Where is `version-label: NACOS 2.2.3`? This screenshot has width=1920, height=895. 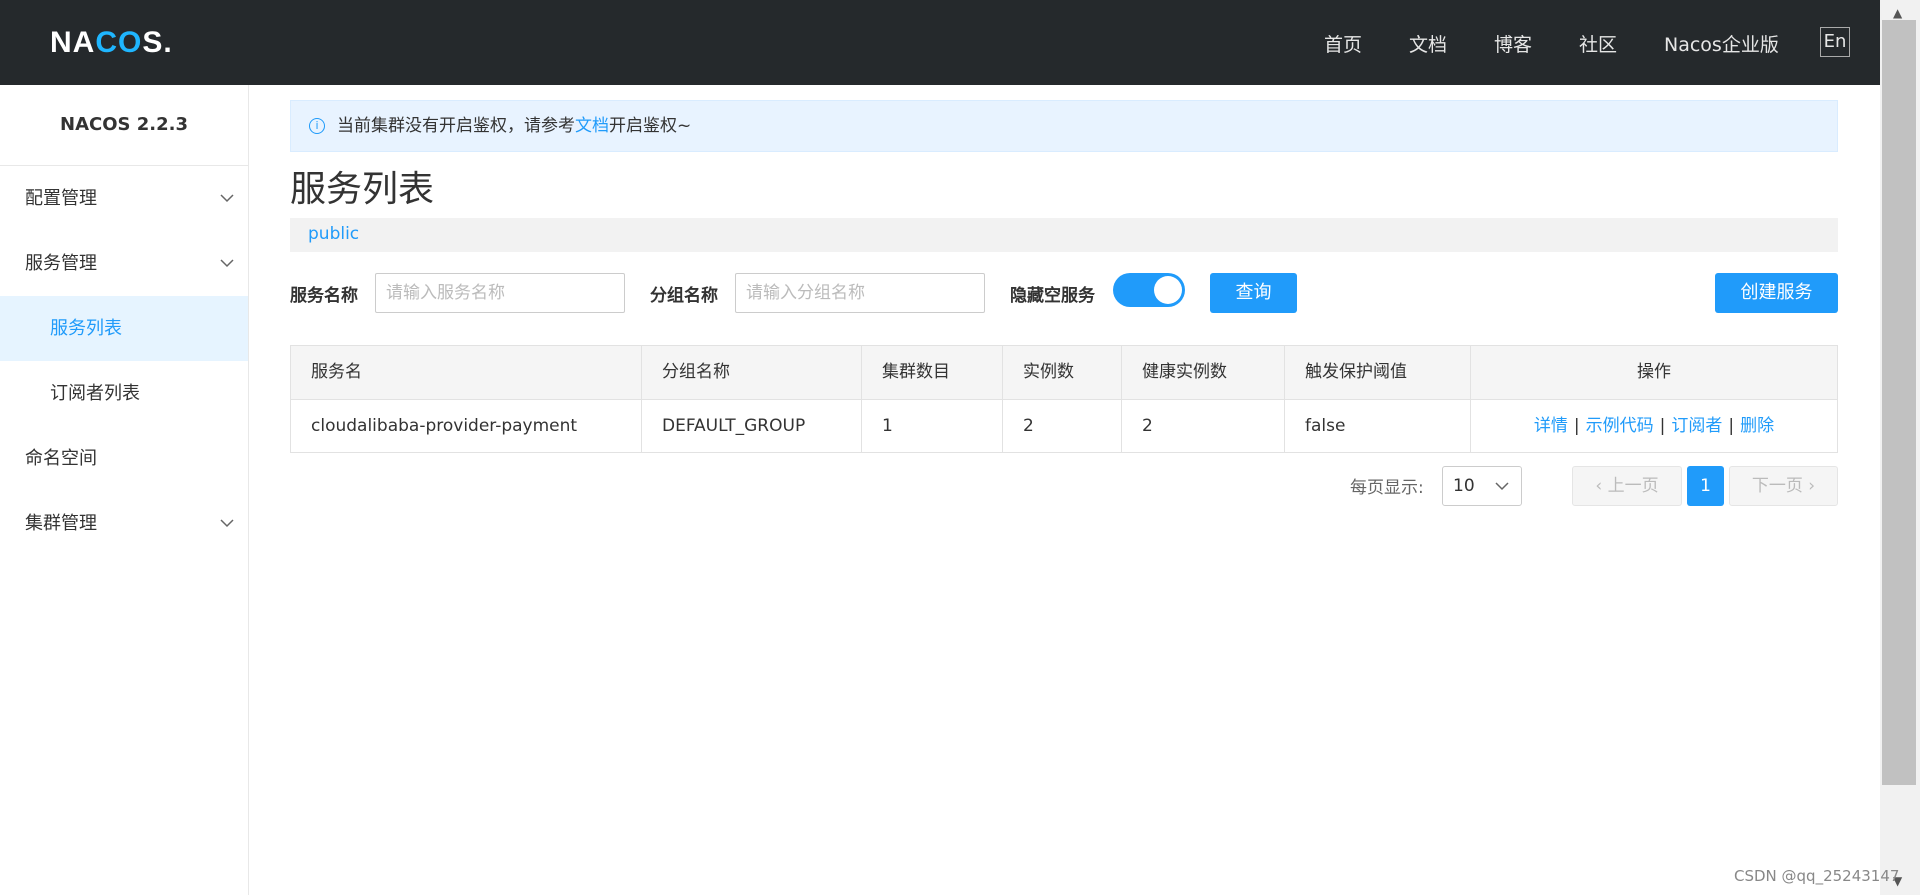
version-label: NACOS 2.2.3 is located at coordinates (124, 125).